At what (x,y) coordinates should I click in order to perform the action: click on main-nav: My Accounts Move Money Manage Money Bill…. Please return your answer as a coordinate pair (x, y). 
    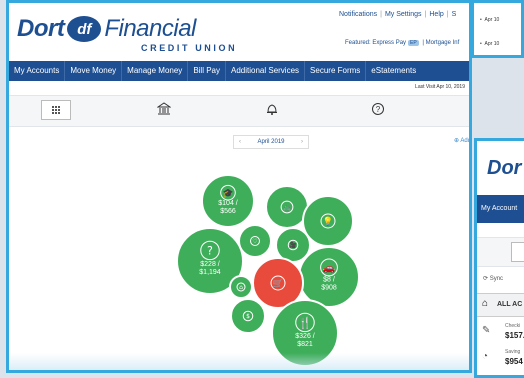
    Looking at the image, I should click on (239, 71).